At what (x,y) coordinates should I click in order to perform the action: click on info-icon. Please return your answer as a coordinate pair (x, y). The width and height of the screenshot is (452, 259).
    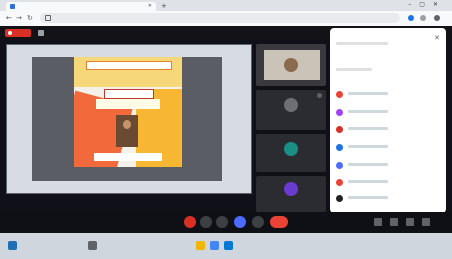
    Looking at the image, I should click on (378, 222).